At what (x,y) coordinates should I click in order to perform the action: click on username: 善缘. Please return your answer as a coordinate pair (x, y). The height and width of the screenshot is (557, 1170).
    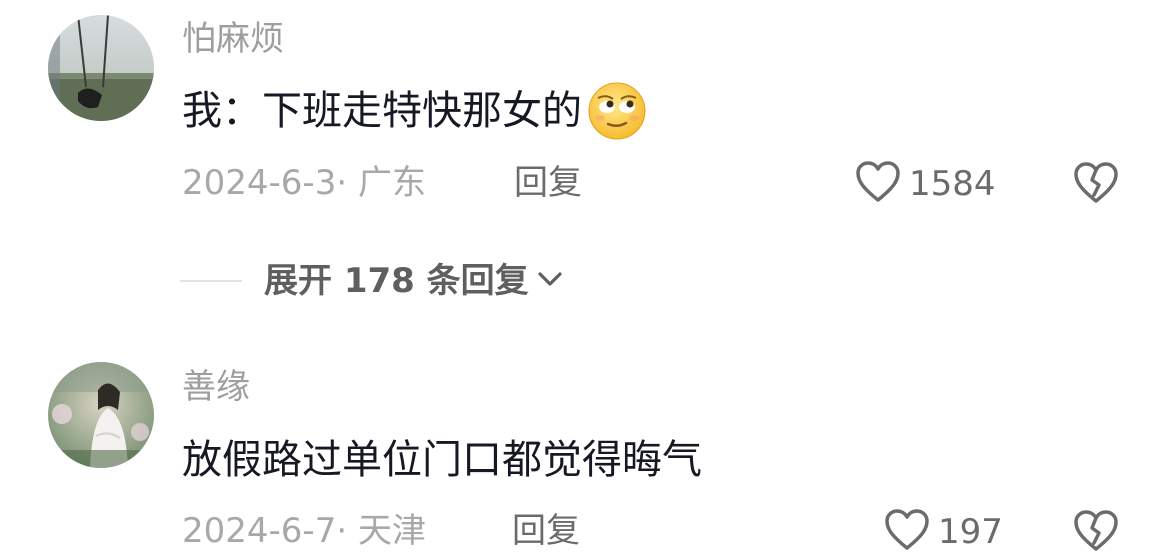
    Looking at the image, I should click on (216, 387).